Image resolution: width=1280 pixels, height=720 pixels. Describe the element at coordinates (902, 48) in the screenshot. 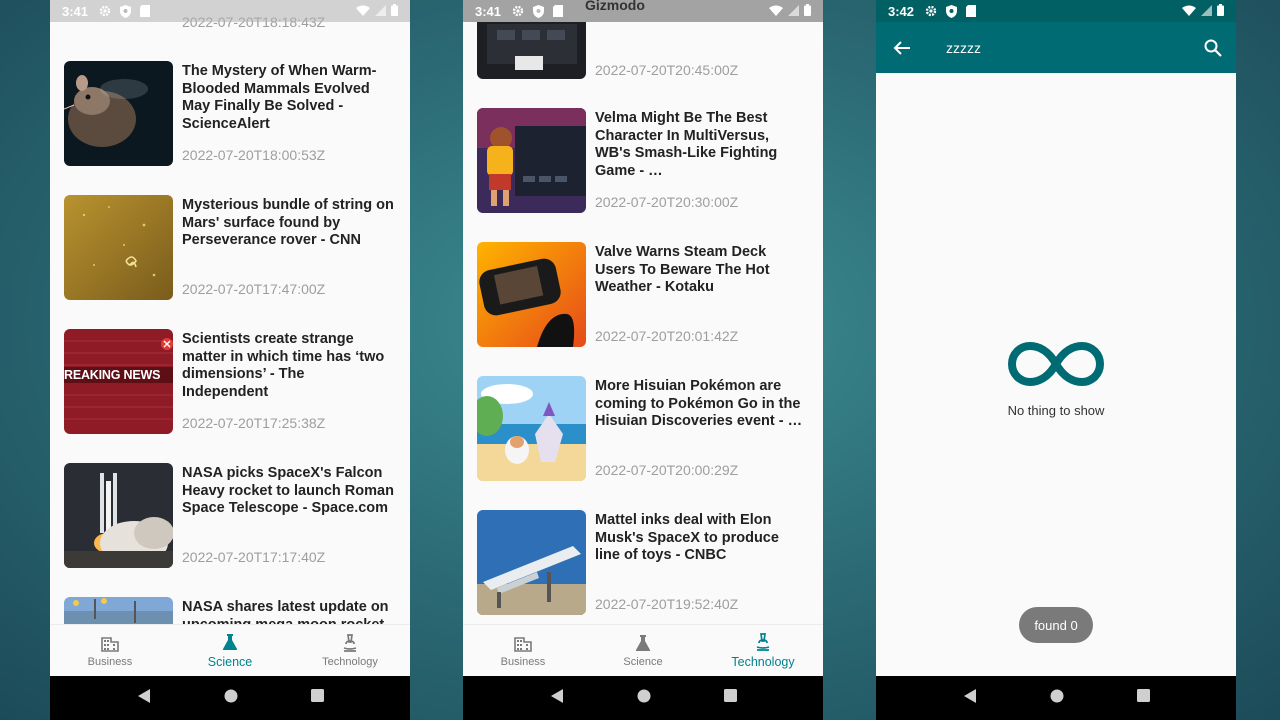

I see `back-arrow-icon` at that location.